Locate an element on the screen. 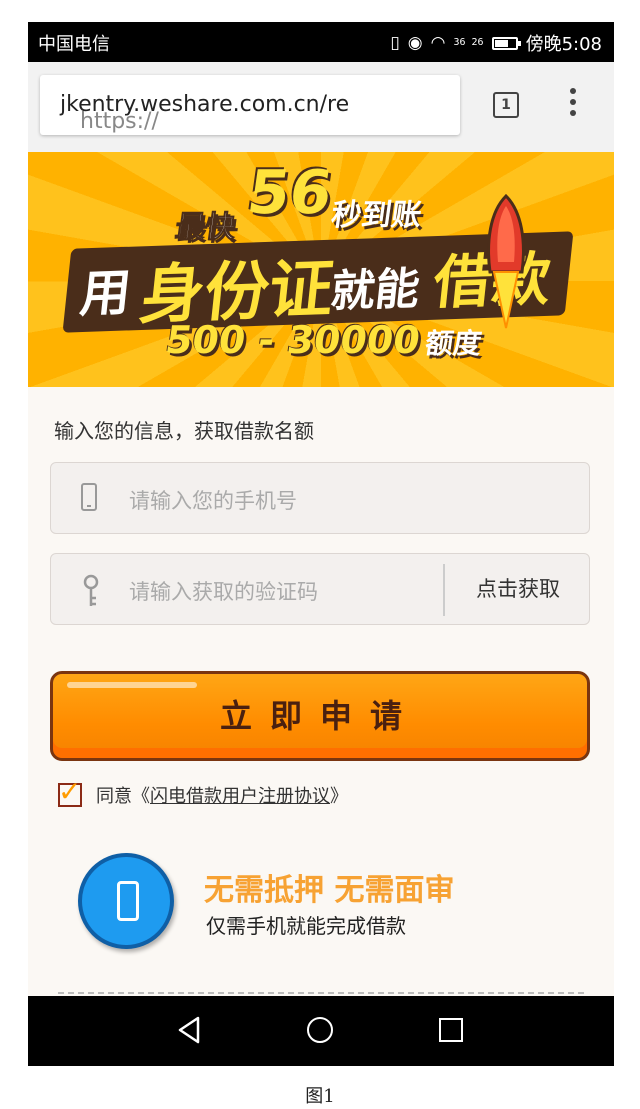 The width and height of the screenshot is (640, 1109). eye-icon: ◉ is located at coordinates (415, 43).